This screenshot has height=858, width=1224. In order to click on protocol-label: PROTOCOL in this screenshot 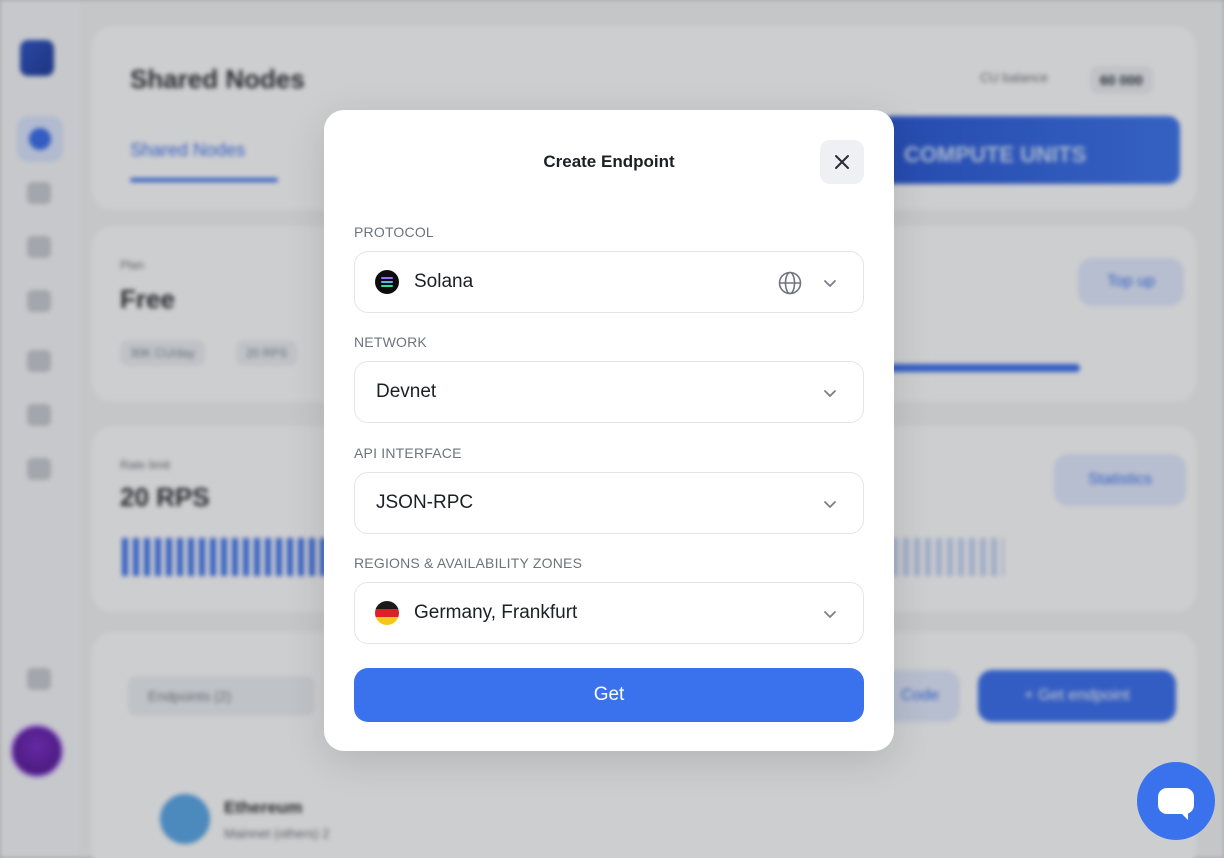, I will do `click(394, 232)`.